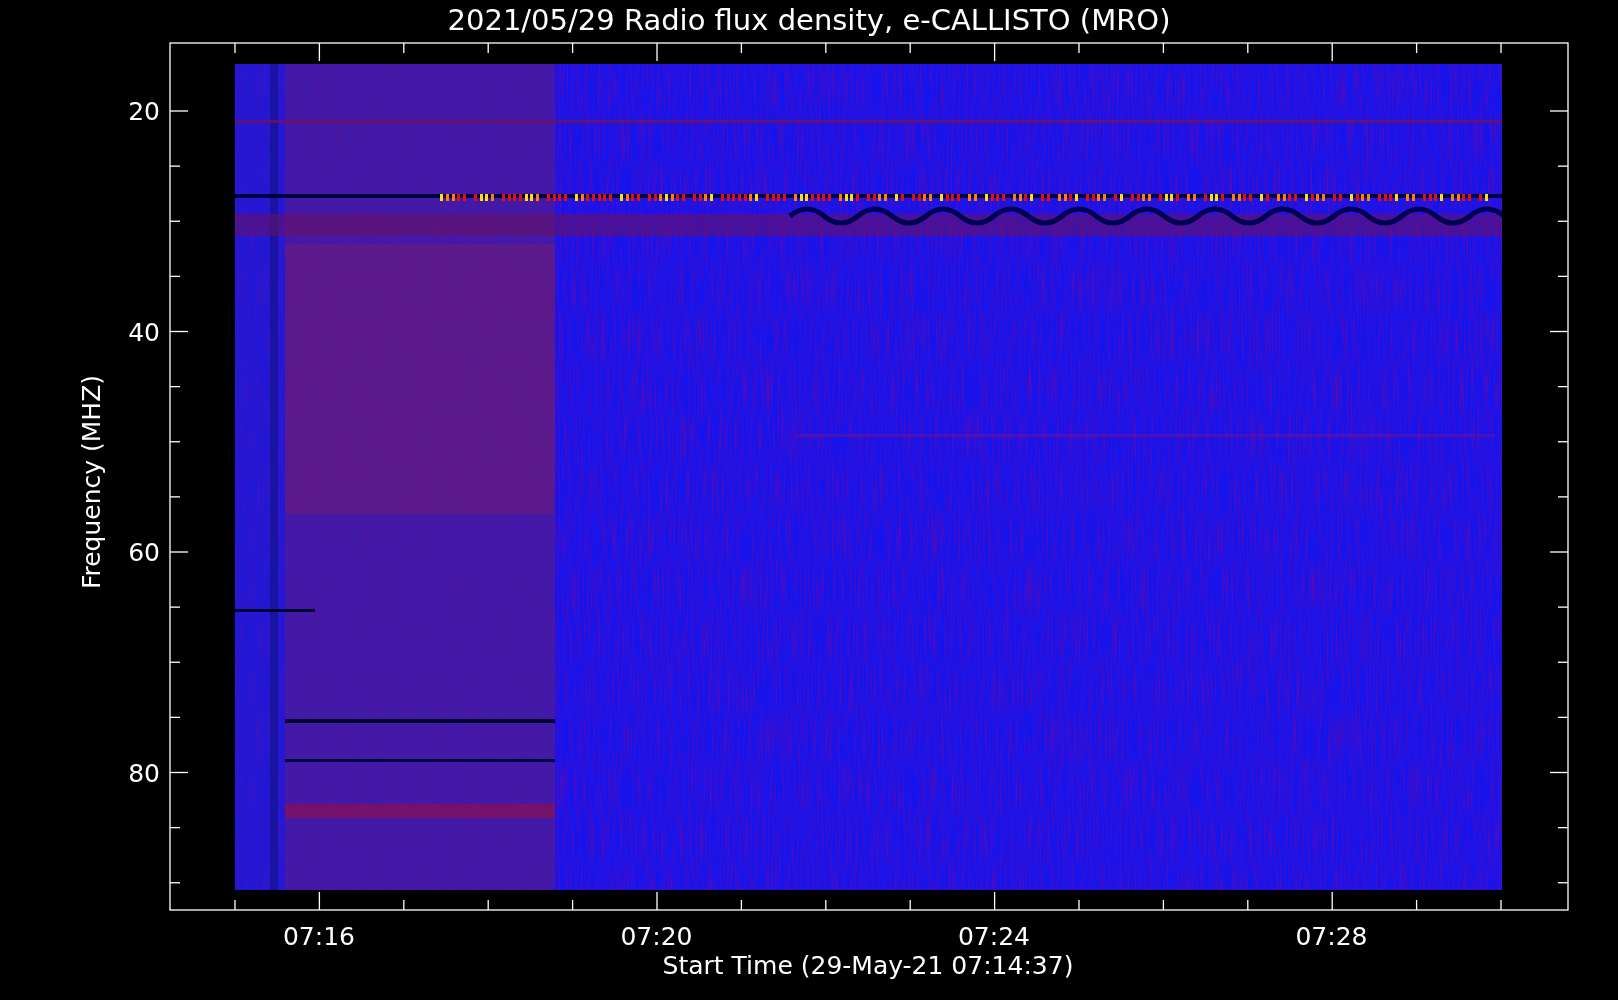  I want to click on x-axis-title: Start Time (29-May-21 07:14:37), so click(868, 965).